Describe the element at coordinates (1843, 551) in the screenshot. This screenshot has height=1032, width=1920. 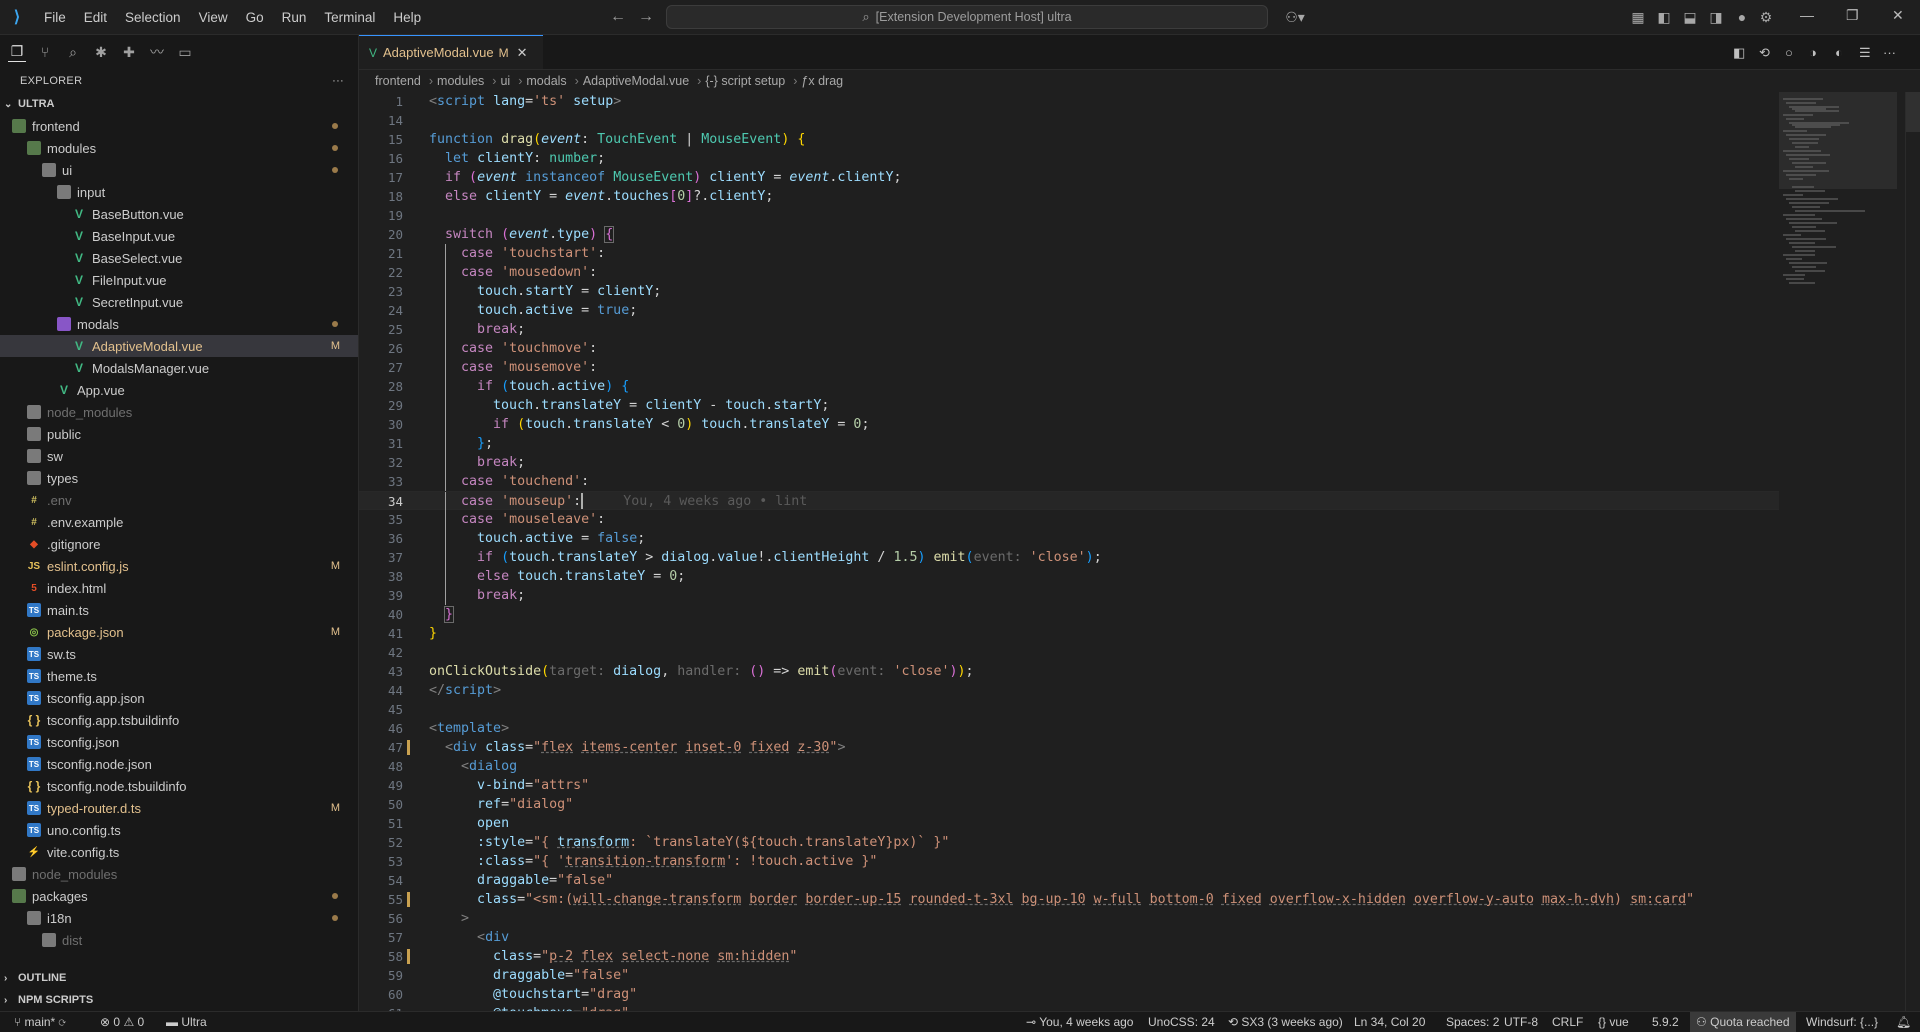
I see `minimap` at that location.